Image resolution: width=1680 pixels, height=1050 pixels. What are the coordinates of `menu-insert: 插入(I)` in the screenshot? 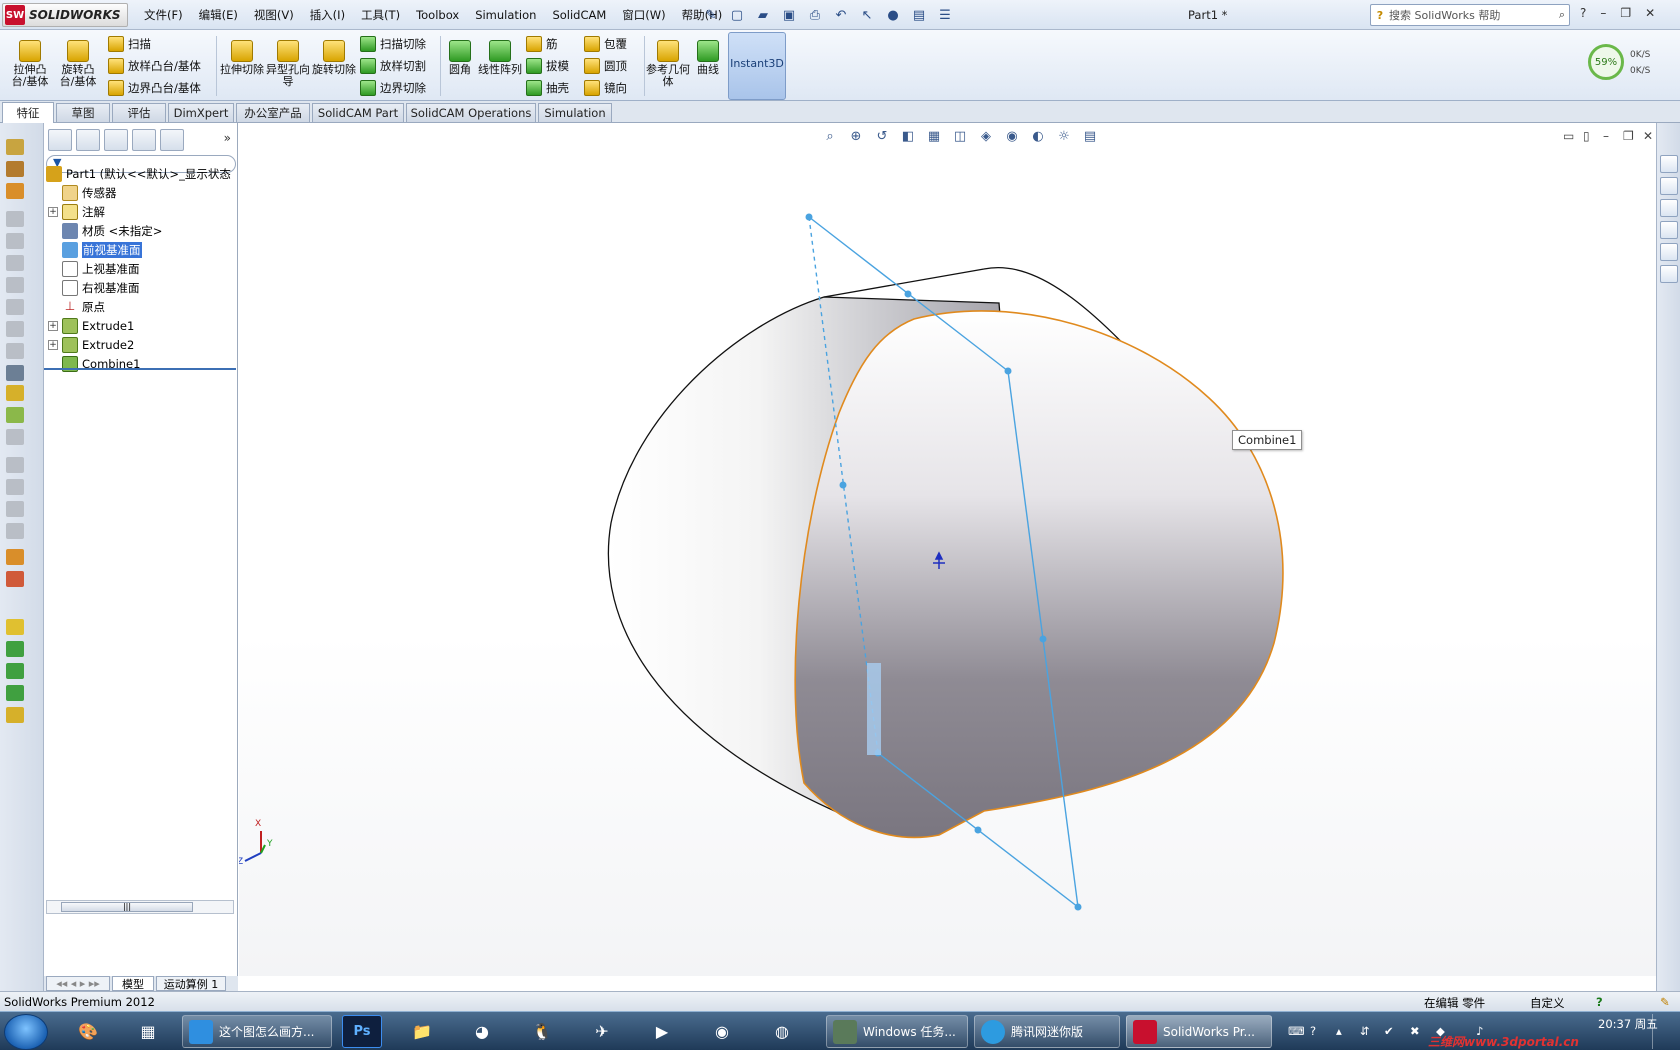 It's located at (327, 15).